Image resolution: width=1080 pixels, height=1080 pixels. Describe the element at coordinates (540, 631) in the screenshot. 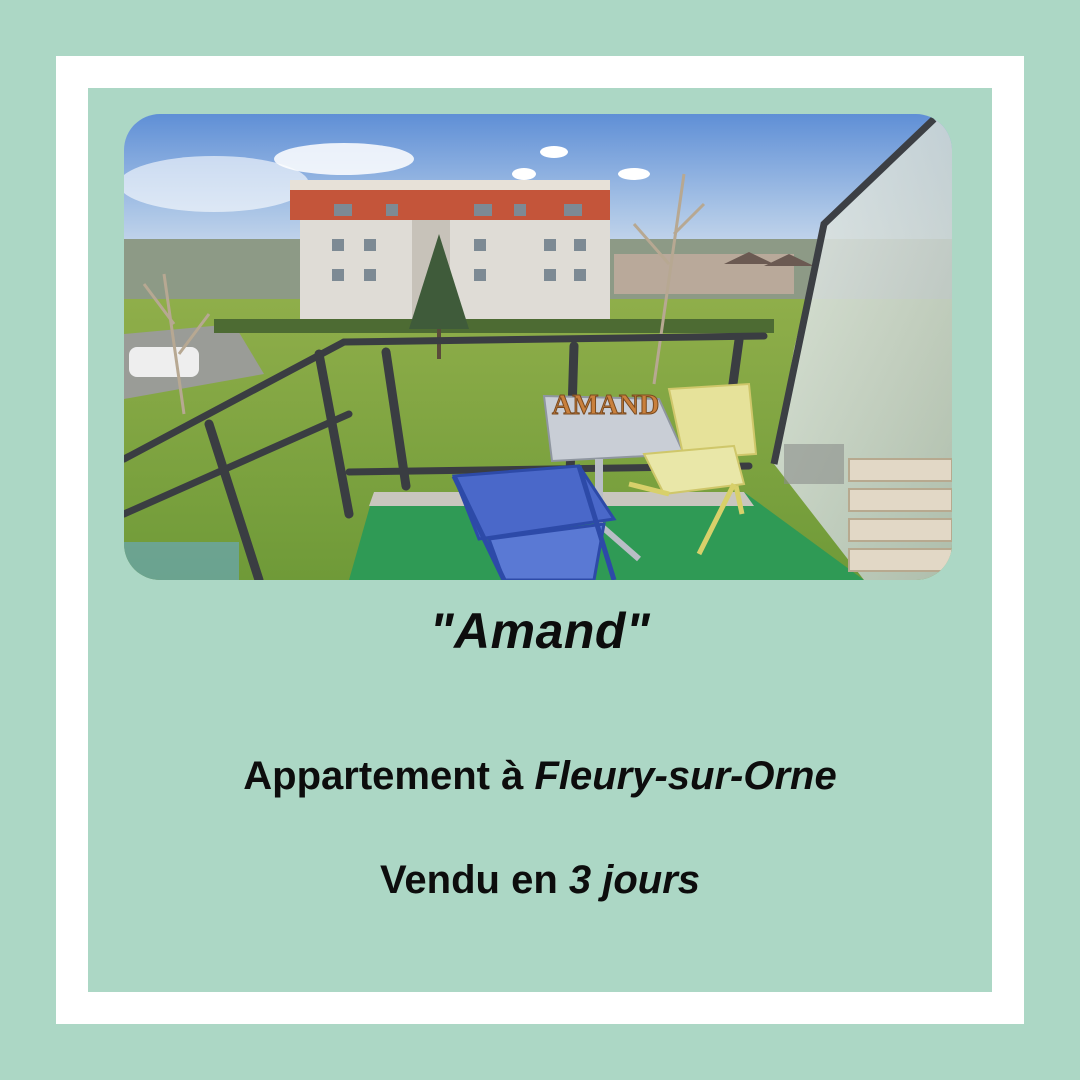

I see `listing-name: "Amand"` at that location.